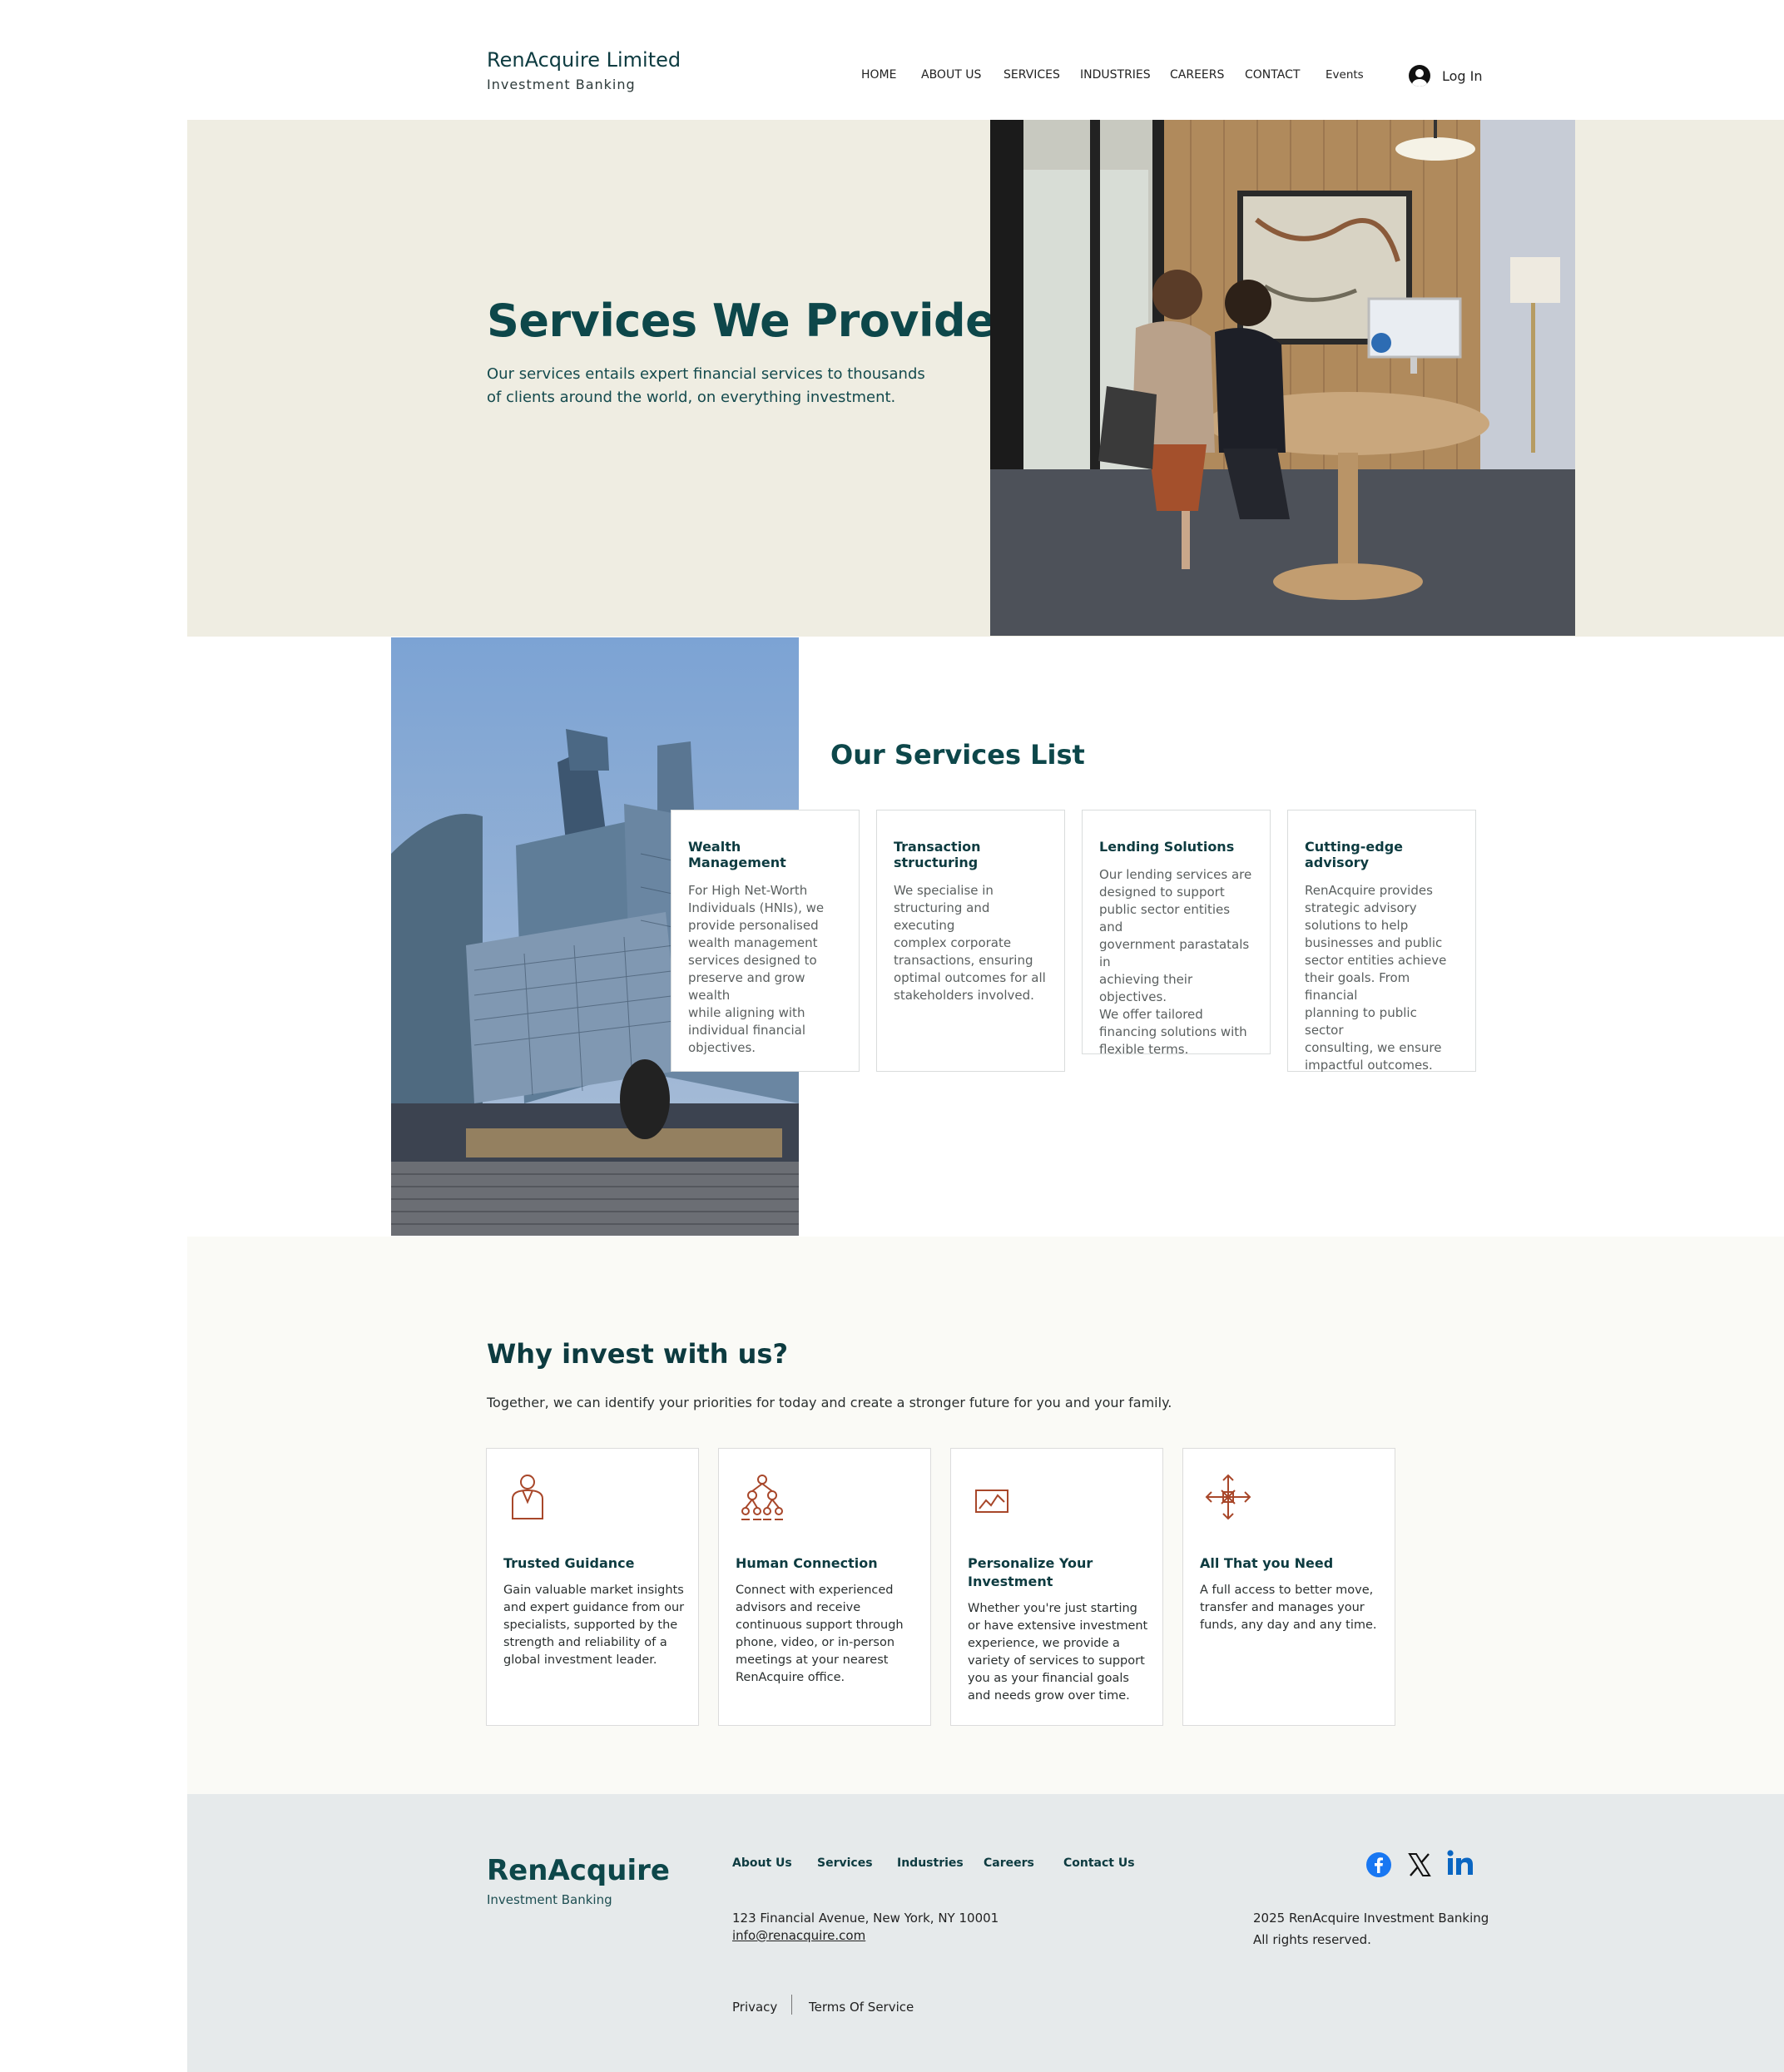 This screenshot has height=2072, width=1784. What do you see at coordinates (549, 1899) in the screenshot?
I see `footer-tagline: Investment Banking` at bounding box center [549, 1899].